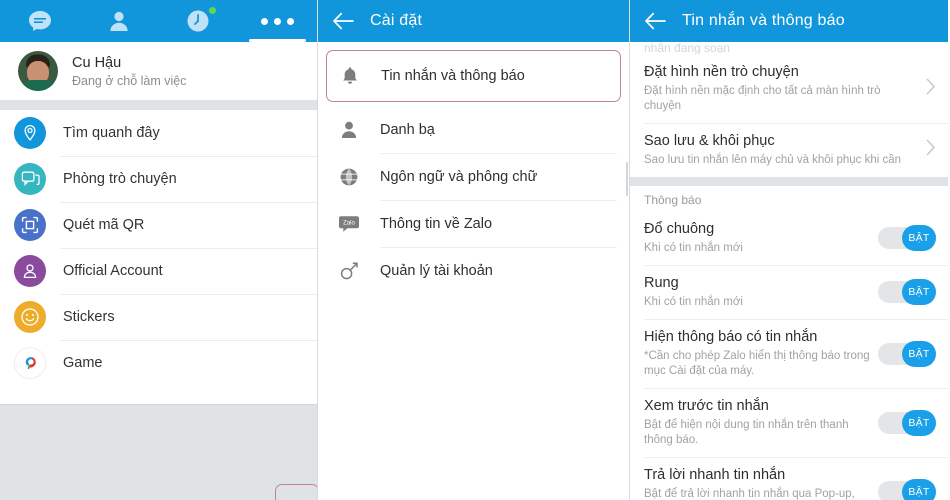 The width and height of the screenshot is (950, 500). I want to click on section-header-thong-bao: Thông báo, so click(789, 198).